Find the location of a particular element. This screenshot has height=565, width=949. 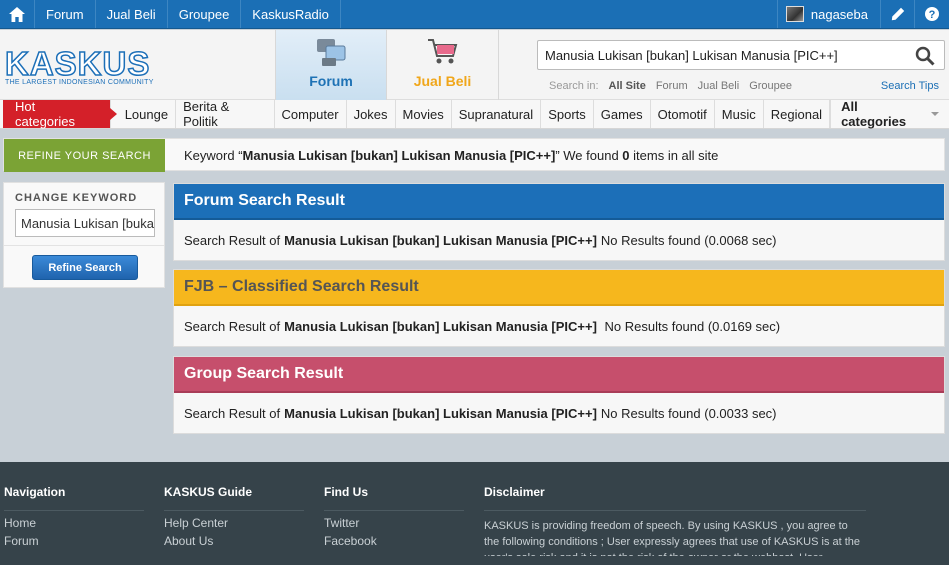

search-in-label: Search in: is located at coordinates (574, 86).